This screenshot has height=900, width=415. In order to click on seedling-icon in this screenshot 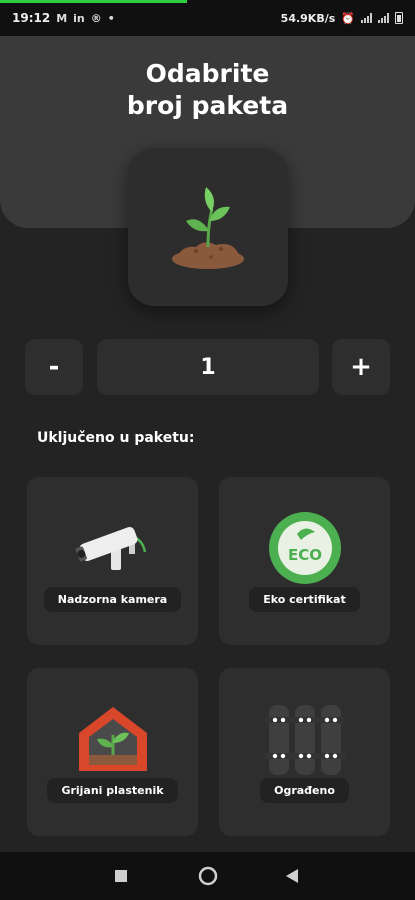, I will do `click(208, 228)`.